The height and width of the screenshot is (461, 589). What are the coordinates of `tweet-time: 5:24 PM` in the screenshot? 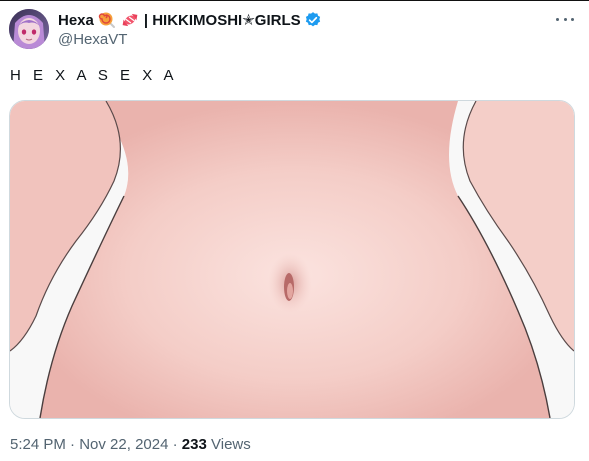 It's located at (38, 444).